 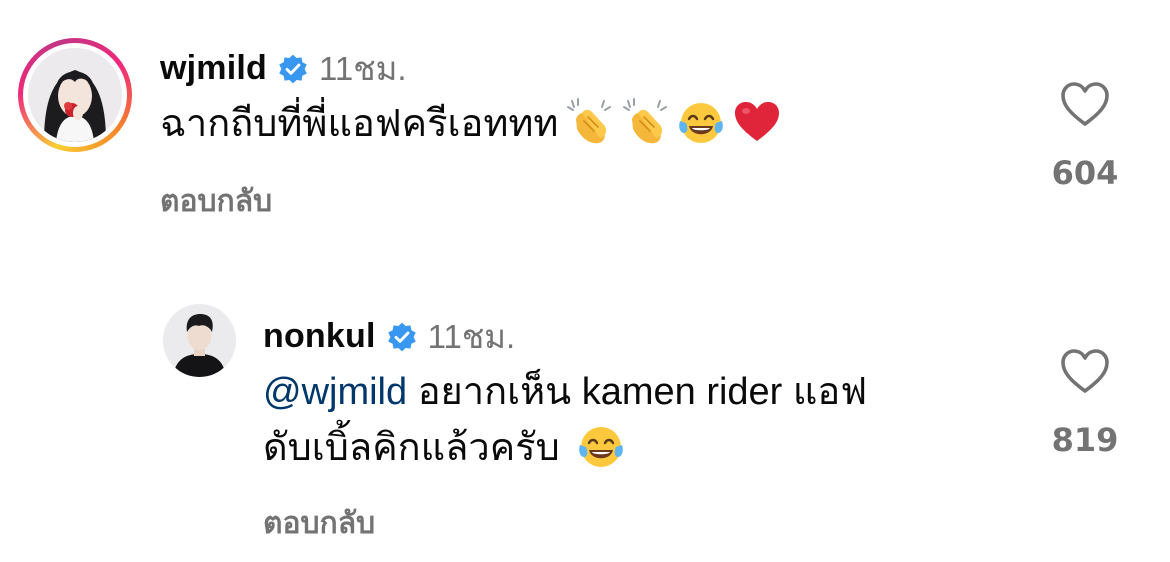 I want to click on comment-text-content: ฉากถีบที่พี่แอฟครีเอททท, so click(x=359, y=124).